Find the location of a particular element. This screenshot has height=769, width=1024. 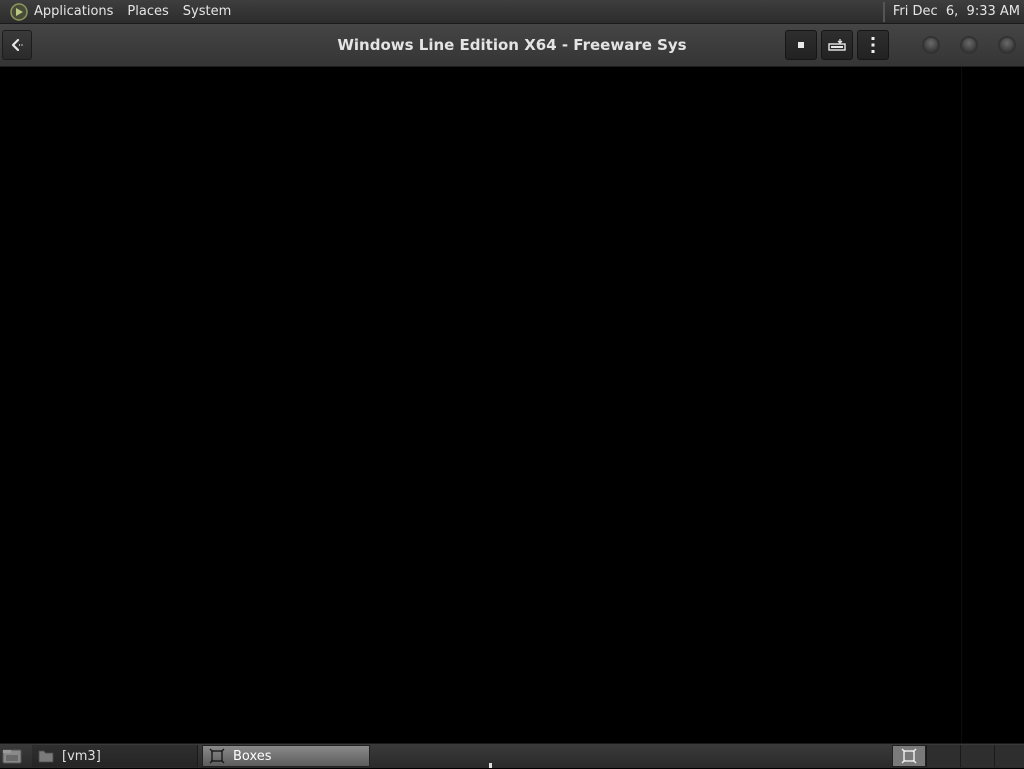

maximize-icon is located at coordinates (969, 45).